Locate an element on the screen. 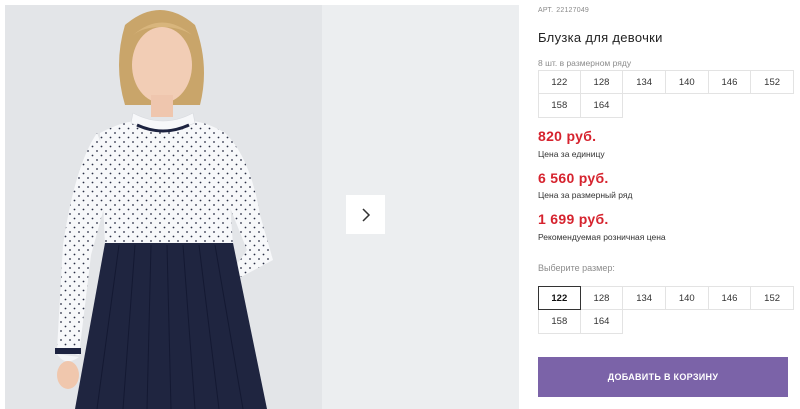 This screenshot has height=409, width=800. retail-price: 1 699 руб. is located at coordinates (573, 219).